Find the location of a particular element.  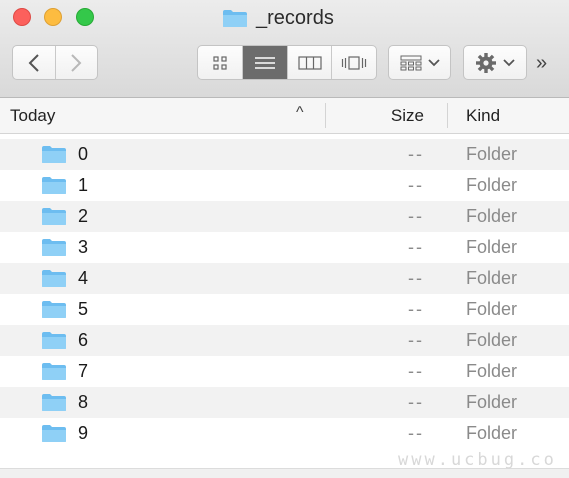

gear-icon is located at coordinates (486, 62).